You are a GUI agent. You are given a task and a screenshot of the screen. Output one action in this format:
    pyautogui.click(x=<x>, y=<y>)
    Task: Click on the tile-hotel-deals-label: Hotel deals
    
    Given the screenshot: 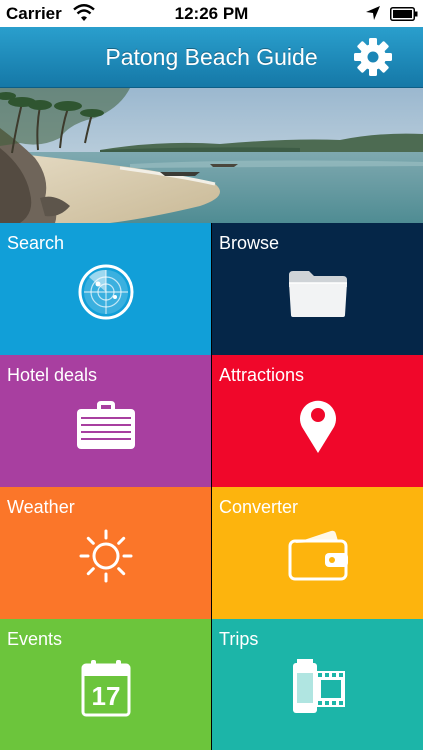 What is the action you would take?
    pyautogui.click(x=52, y=375)
    